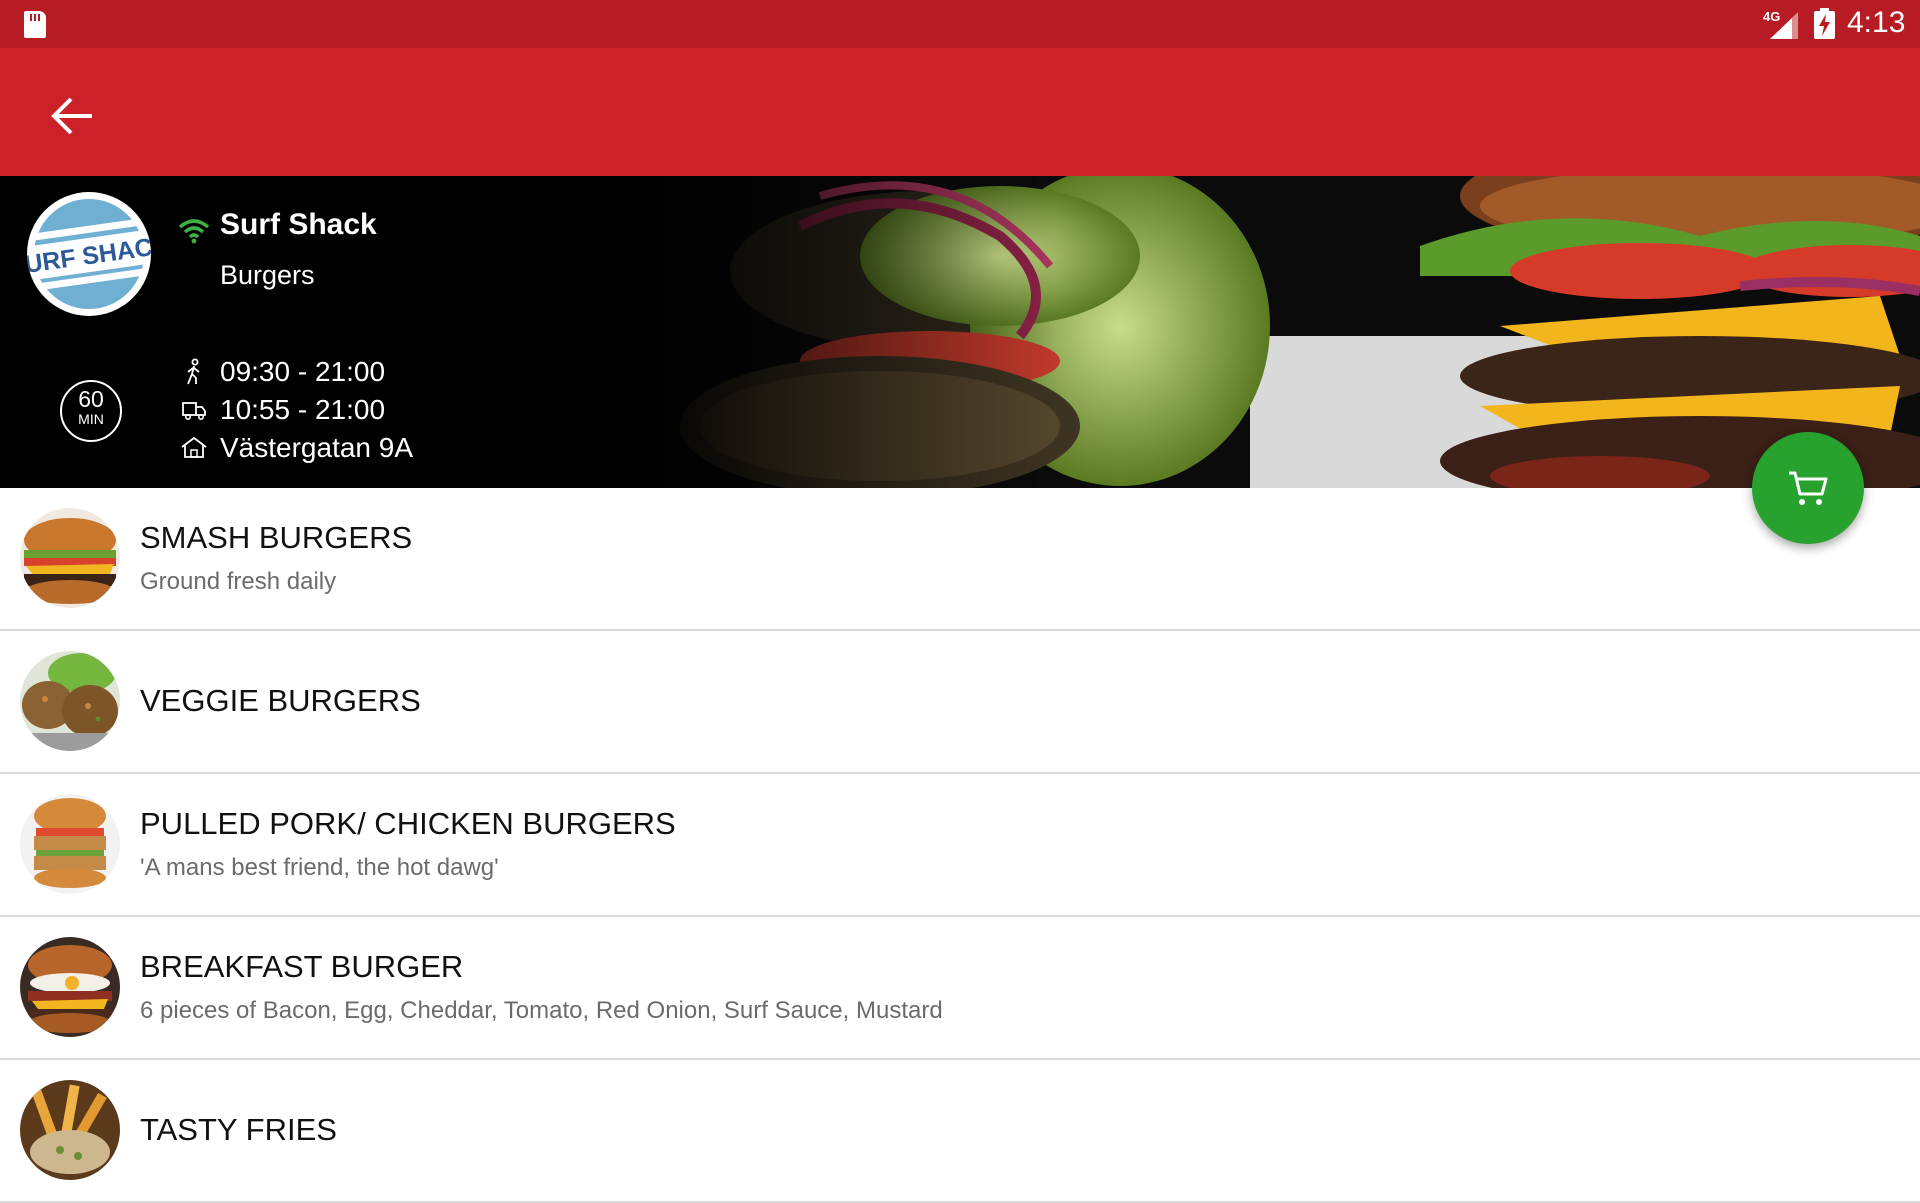 This screenshot has width=1920, height=1203. Describe the element at coordinates (238, 581) in the screenshot. I see `category-description: Ground fresh daily` at that location.